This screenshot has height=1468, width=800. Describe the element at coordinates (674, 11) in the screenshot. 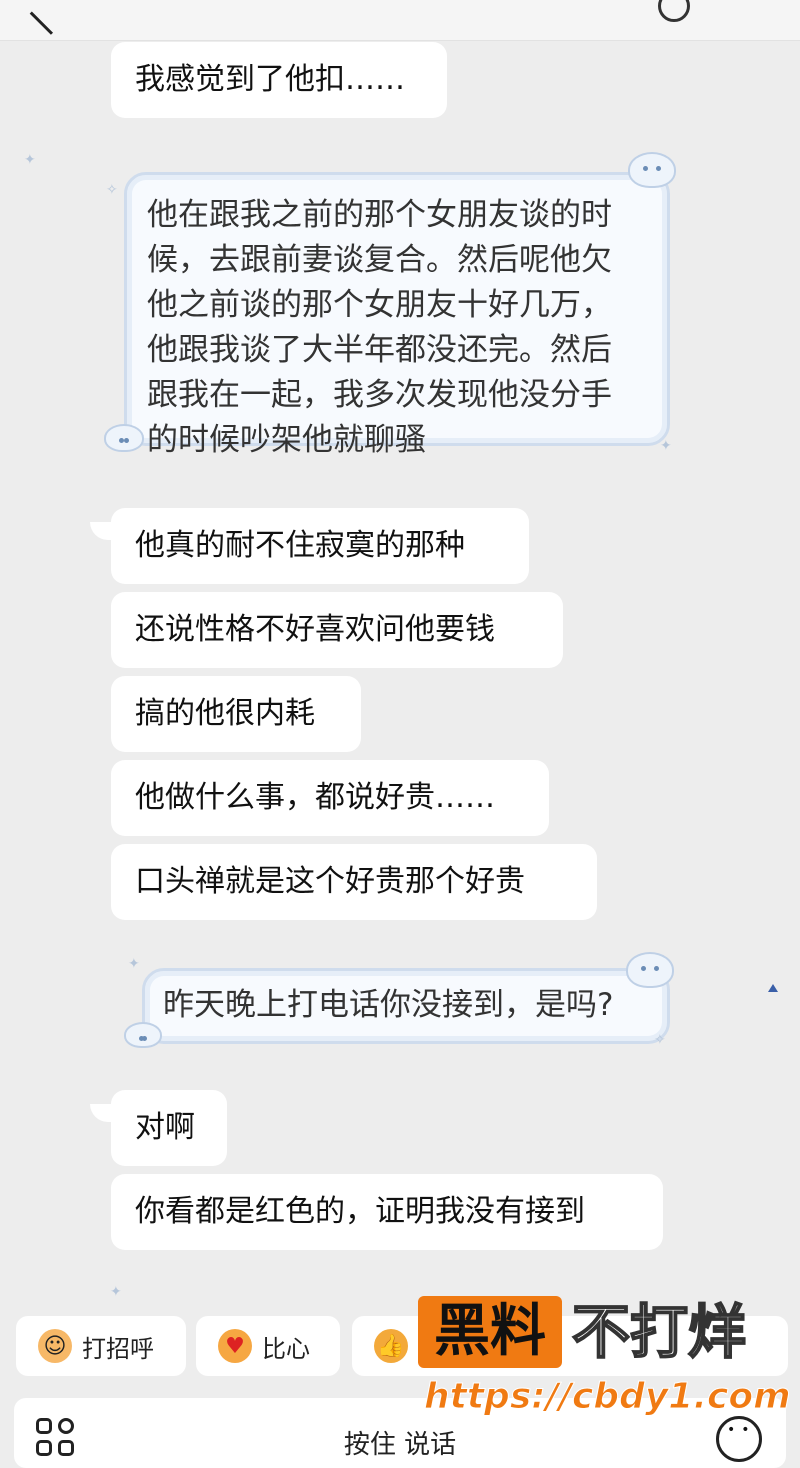

I see `attachment-icon` at that location.